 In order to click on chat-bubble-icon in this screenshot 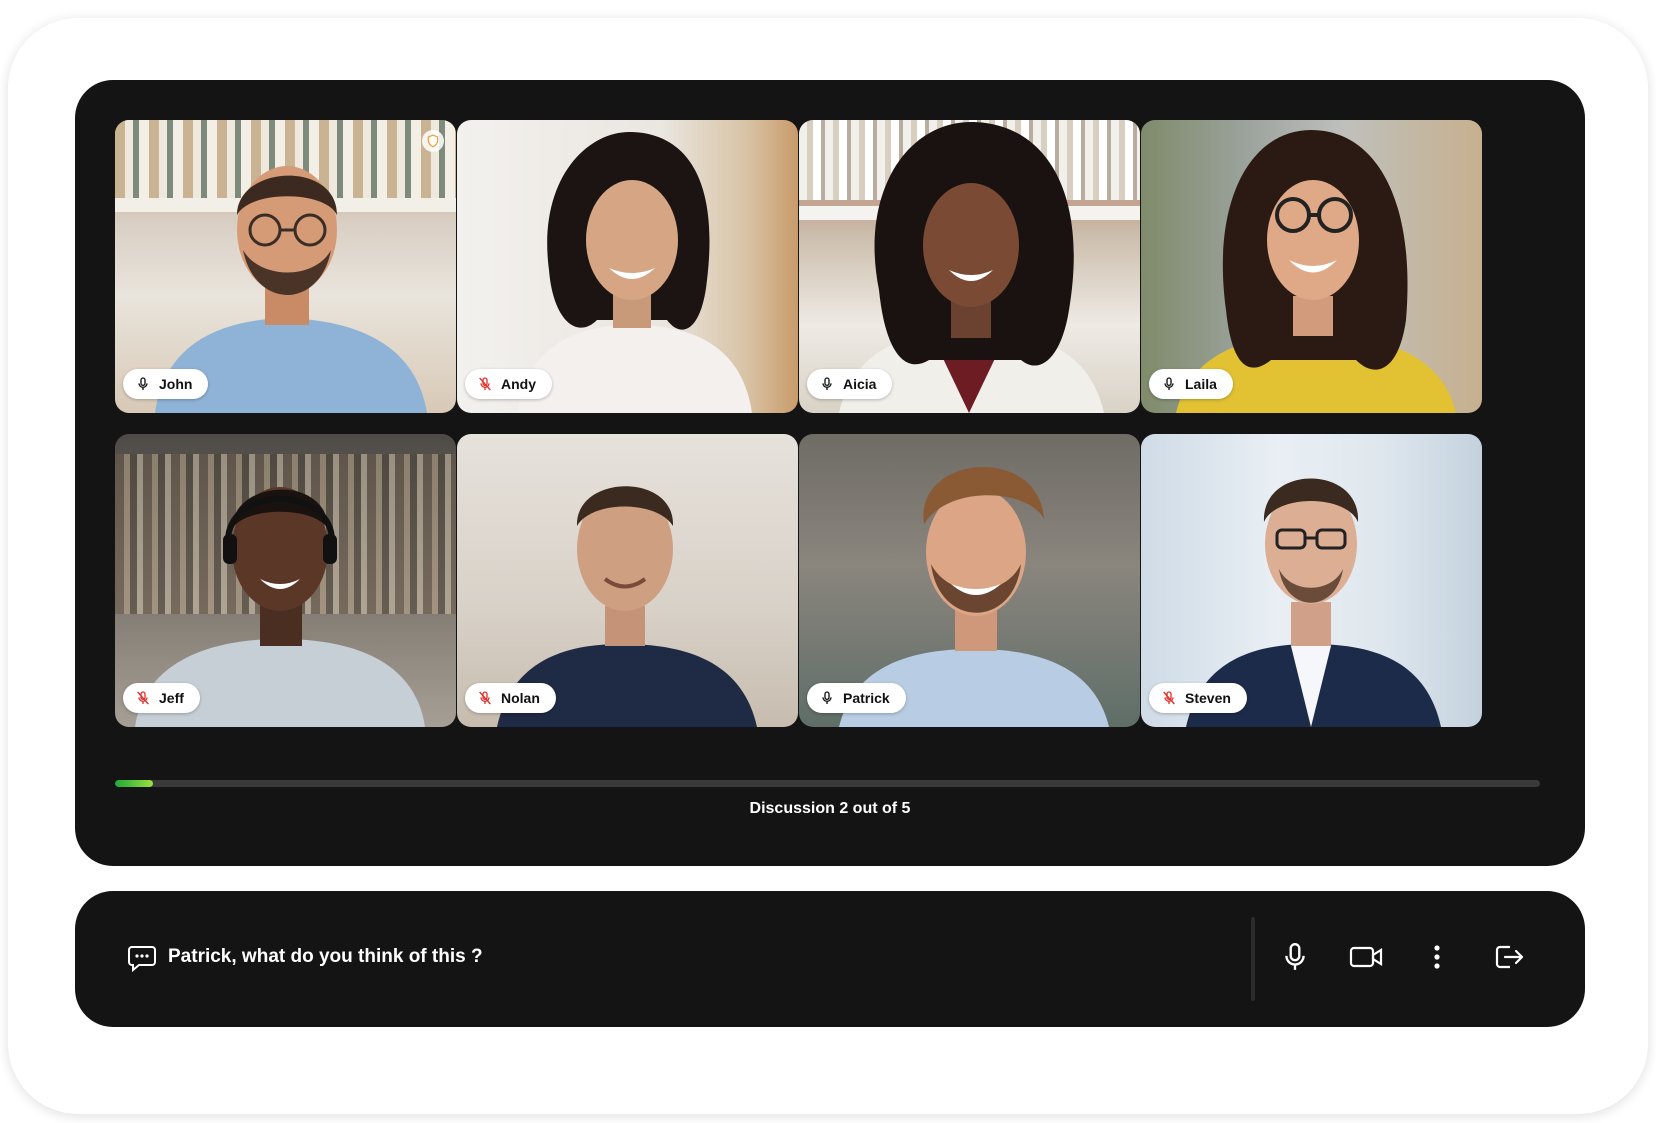, I will do `click(142, 958)`.